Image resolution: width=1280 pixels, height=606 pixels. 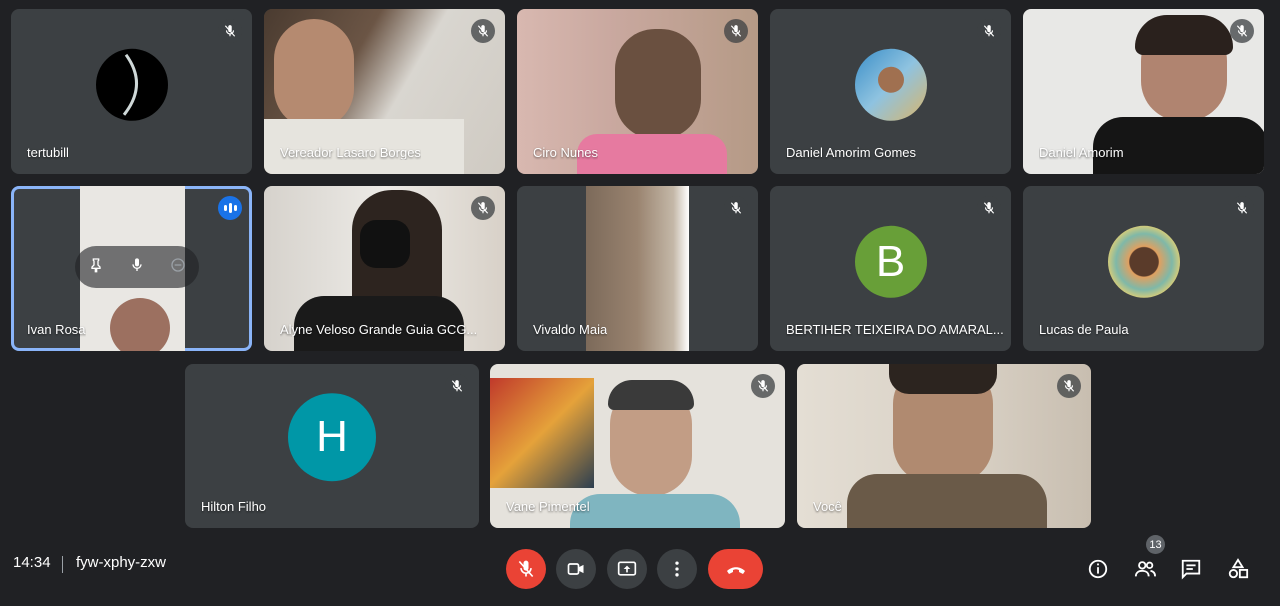 I want to click on camera-icon, so click(x=575, y=569).